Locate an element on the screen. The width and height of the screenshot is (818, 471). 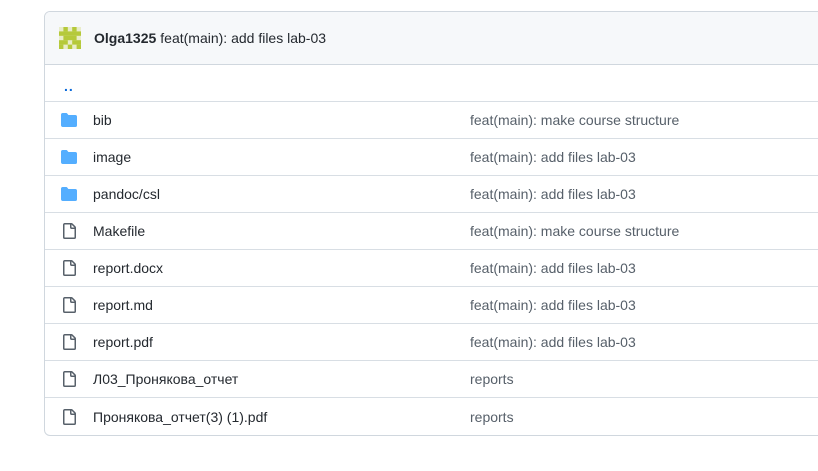
file-row: Л03_Пронякова_отчет reports is located at coordinates (431, 379).